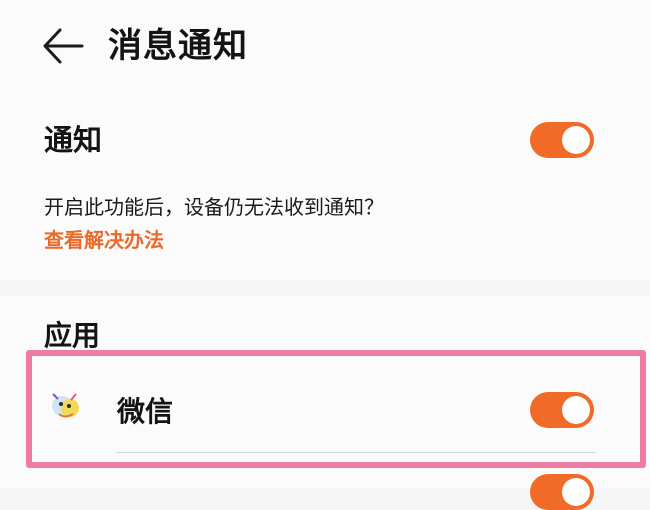 The width and height of the screenshot is (650, 510). What do you see at coordinates (73, 140) in the screenshot?
I see `notification-label: 通知` at bounding box center [73, 140].